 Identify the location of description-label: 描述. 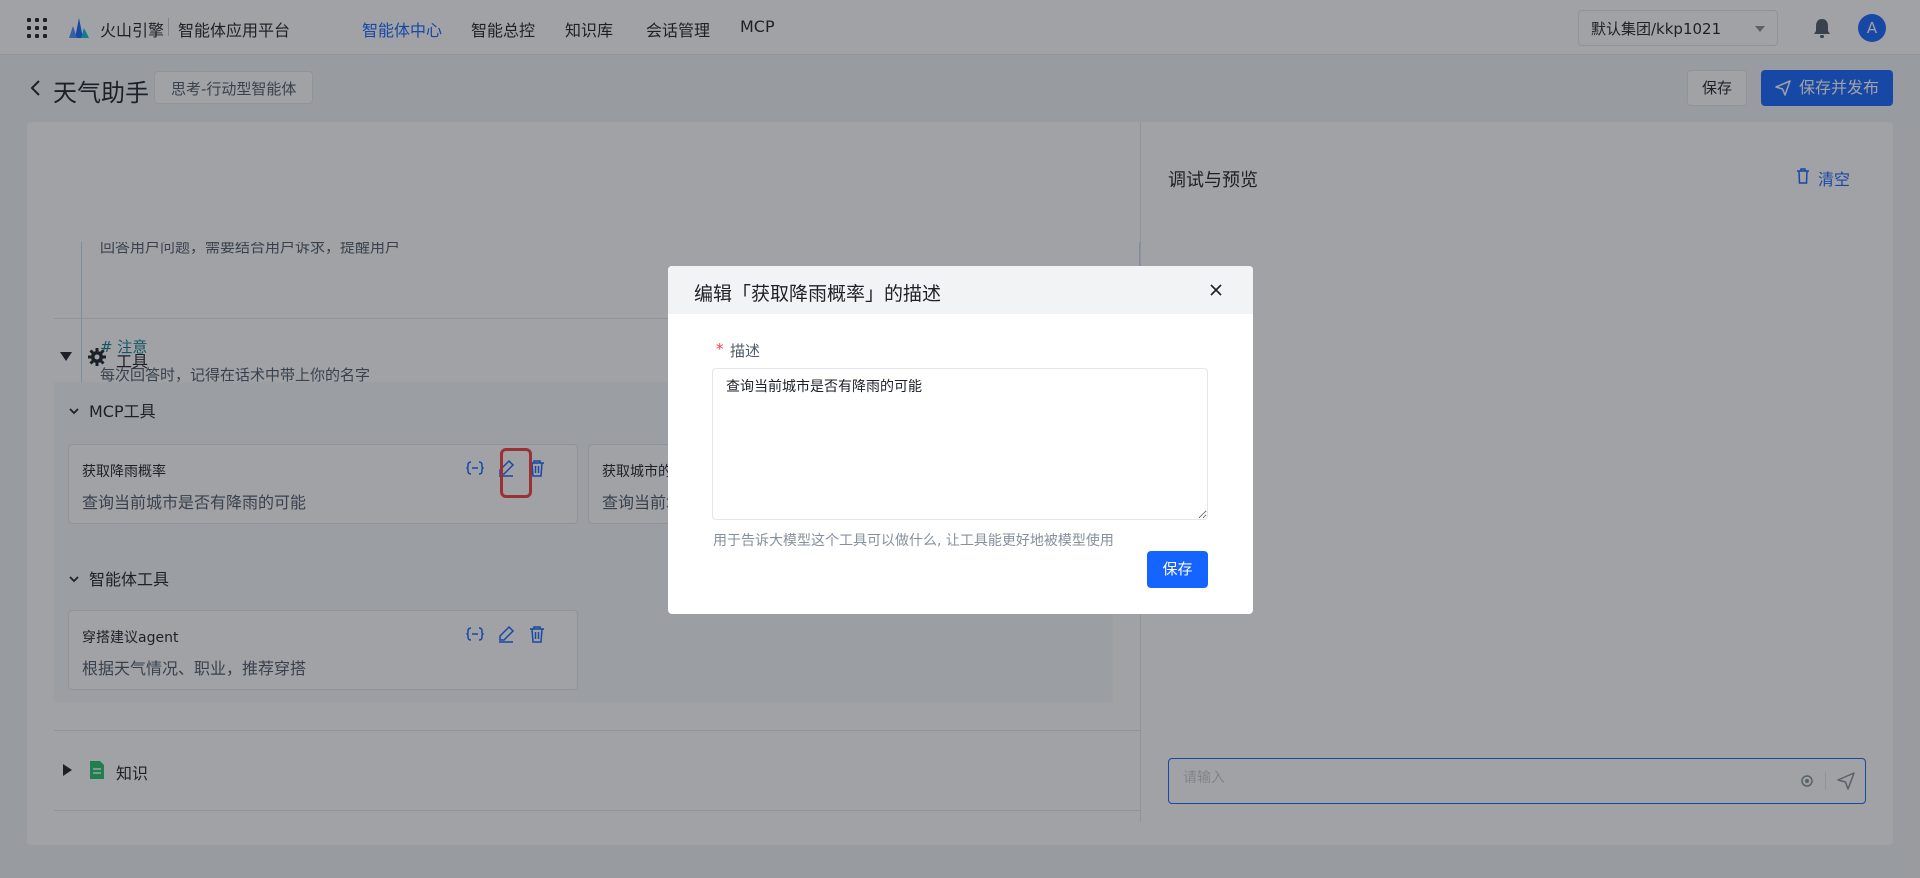
(745, 351).